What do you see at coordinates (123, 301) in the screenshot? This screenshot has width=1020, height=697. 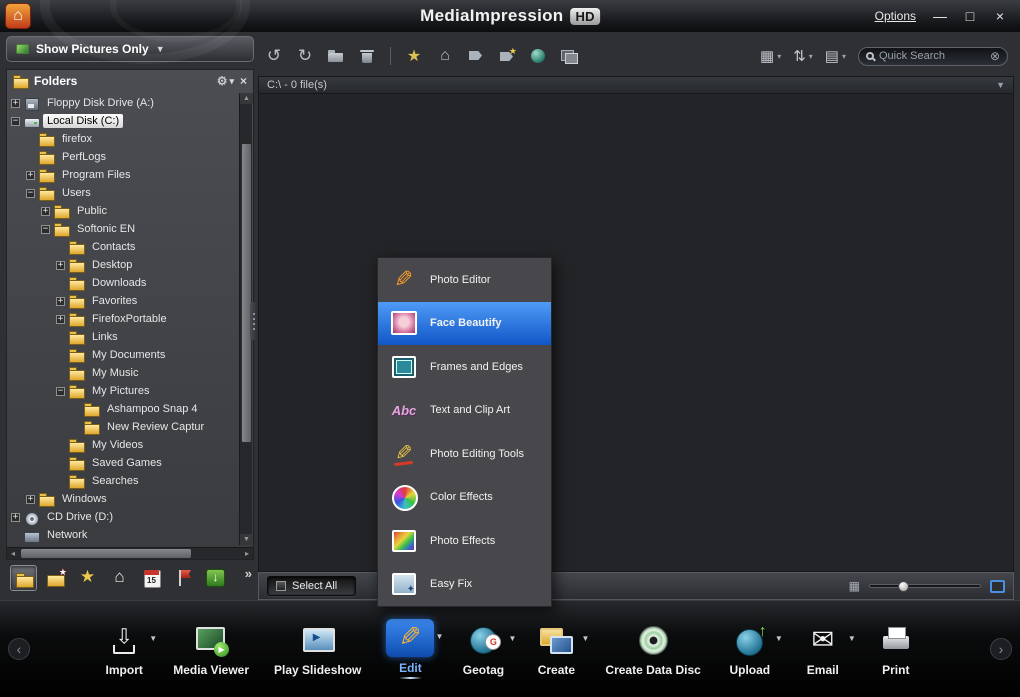 I see `tree-item-favorites: + Favorites` at bounding box center [123, 301].